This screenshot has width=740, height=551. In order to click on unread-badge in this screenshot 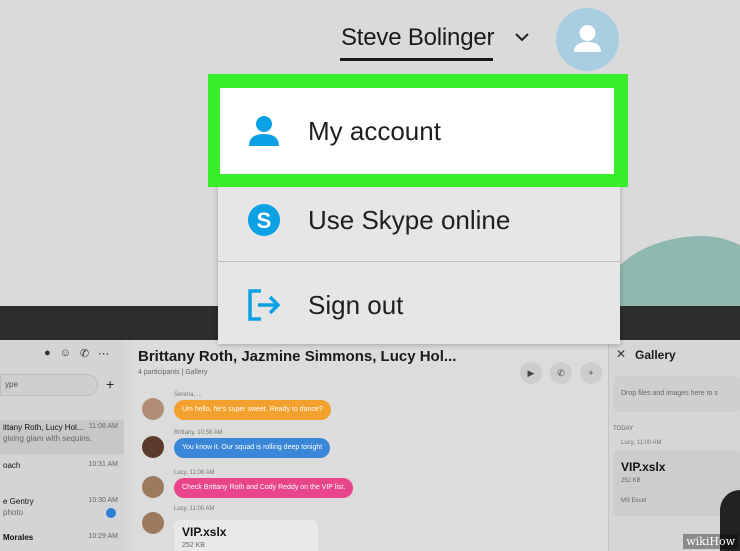, I will do `click(111, 513)`.